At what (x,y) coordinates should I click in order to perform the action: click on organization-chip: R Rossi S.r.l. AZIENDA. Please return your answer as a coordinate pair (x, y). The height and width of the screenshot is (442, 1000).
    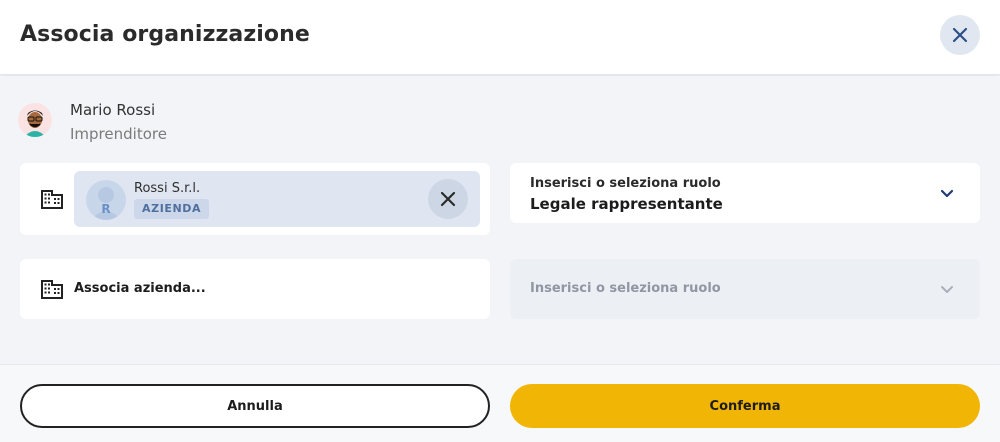
    Looking at the image, I should click on (277, 199).